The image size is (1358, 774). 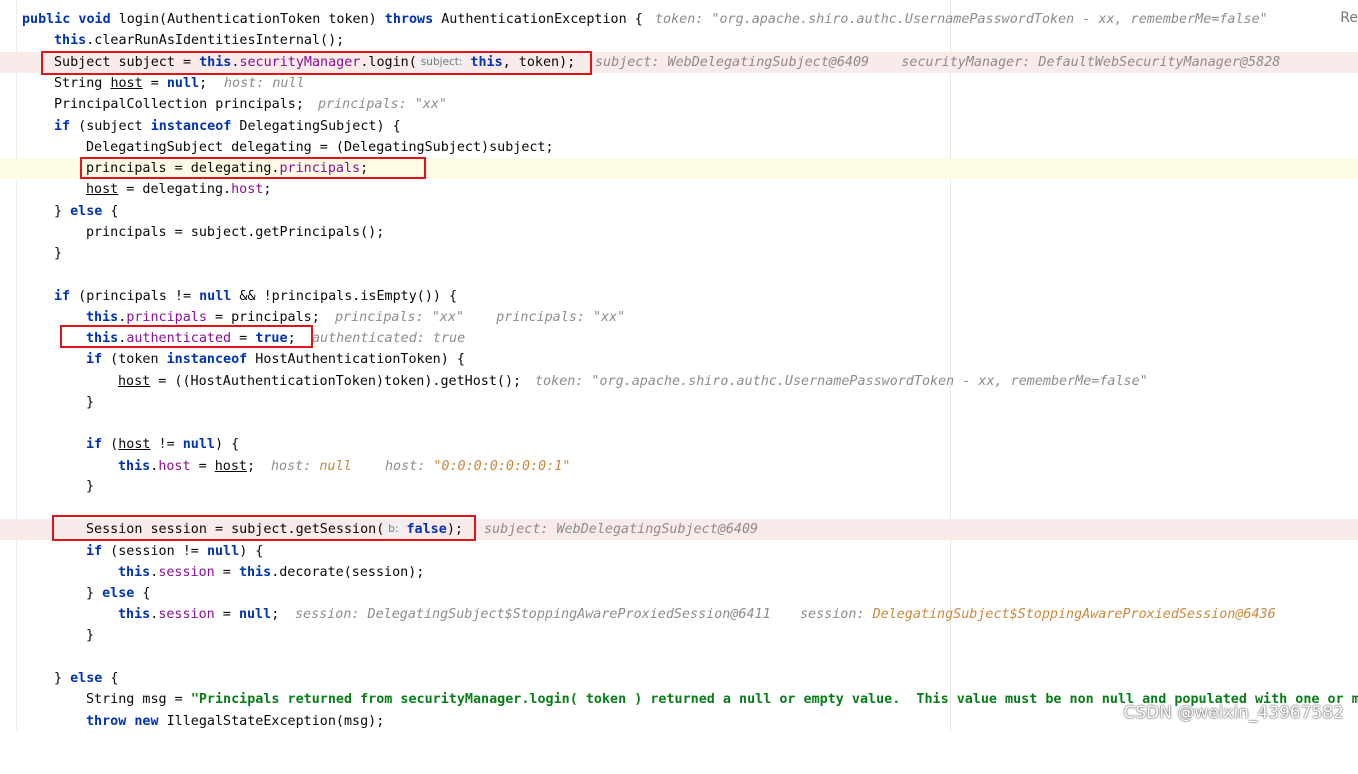 I want to click on code-text: .clearRunAsIdentitiesInternal();, so click(x=215, y=40).